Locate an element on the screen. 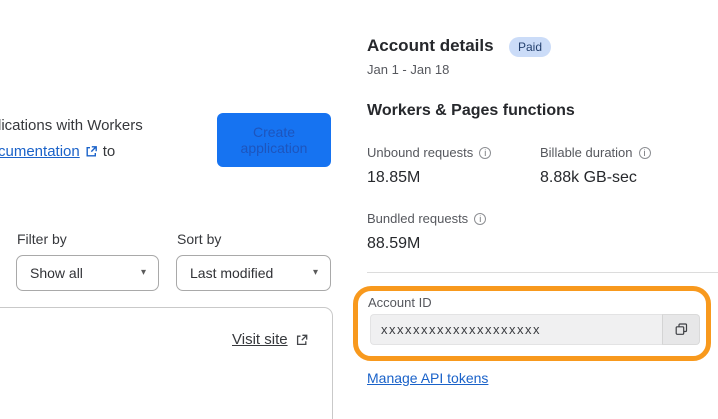  filter-by-label: Filter by is located at coordinates (42, 239).